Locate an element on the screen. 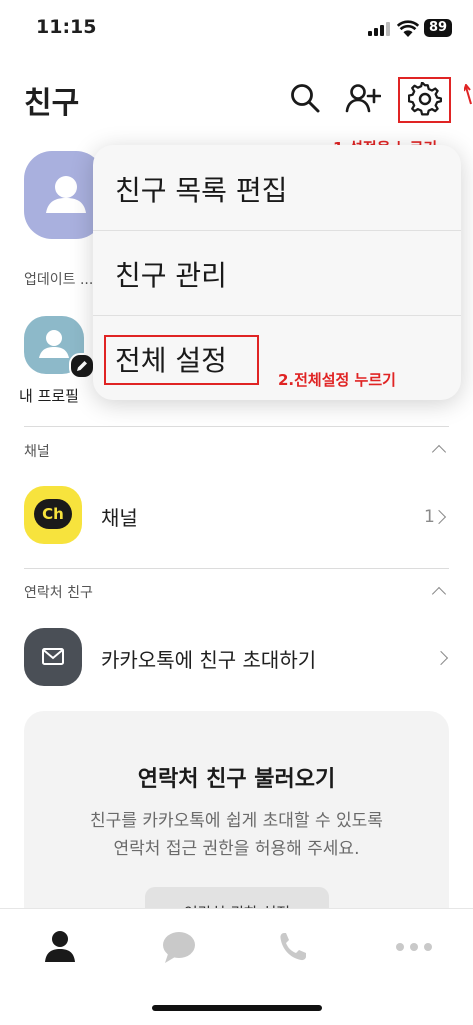  all-settings-highlight-box is located at coordinates (181, 360).